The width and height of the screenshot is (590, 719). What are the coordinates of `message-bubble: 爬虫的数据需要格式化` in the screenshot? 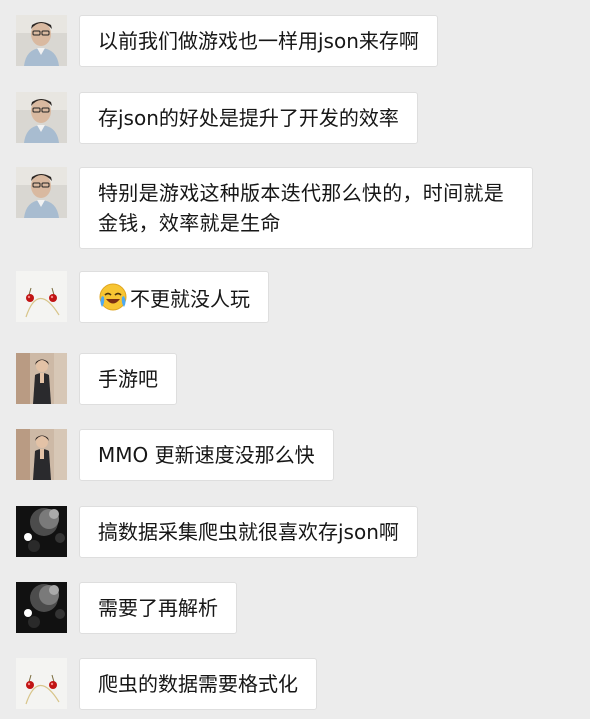 It's located at (198, 684).